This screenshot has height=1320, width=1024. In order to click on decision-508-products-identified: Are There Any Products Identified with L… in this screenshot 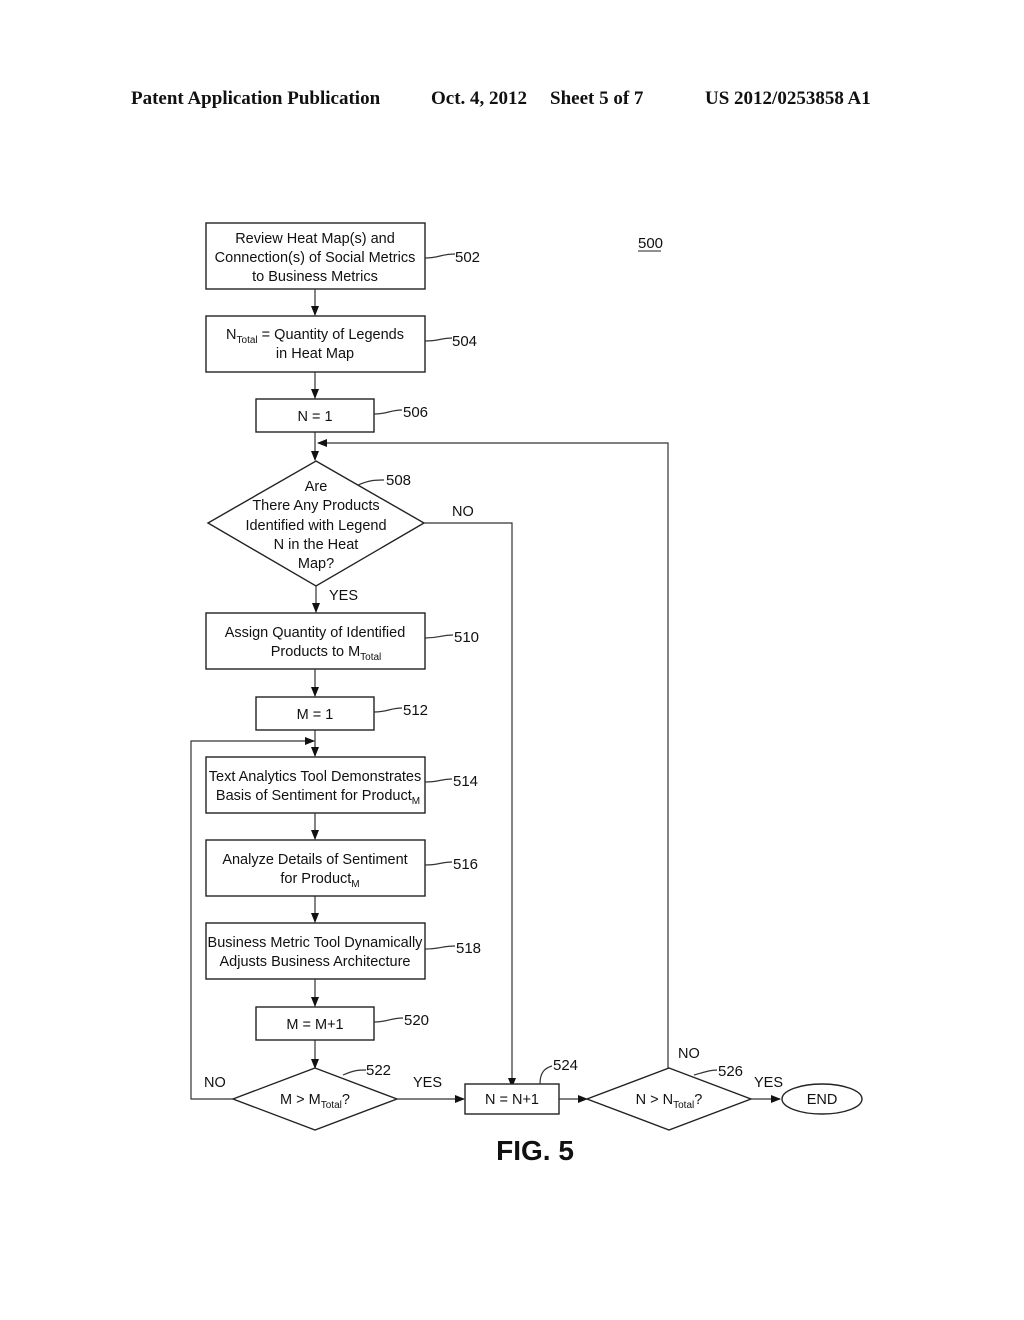, I will do `click(316, 523)`.